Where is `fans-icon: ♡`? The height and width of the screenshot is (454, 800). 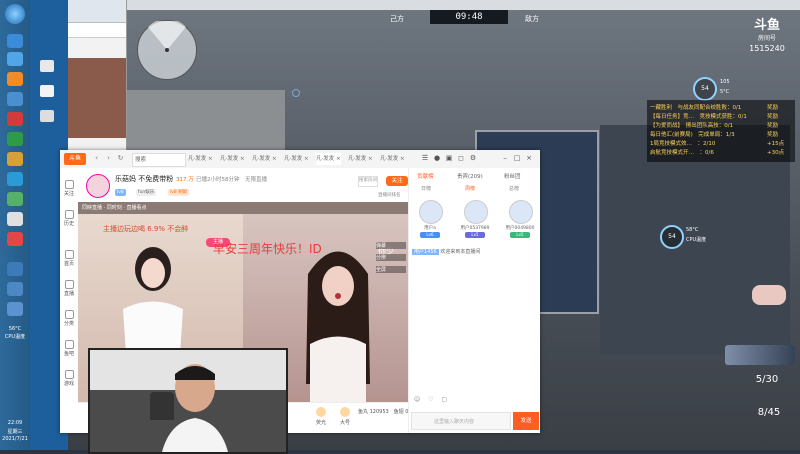 fans-icon: ♡ is located at coordinates (430, 399).